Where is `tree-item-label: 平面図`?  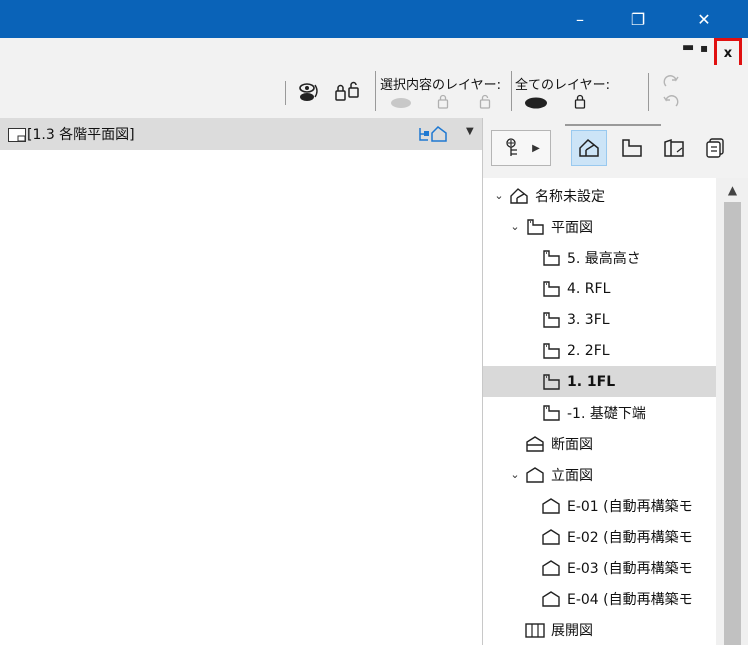 tree-item-label: 平面図 is located at coordinates (572, 227).